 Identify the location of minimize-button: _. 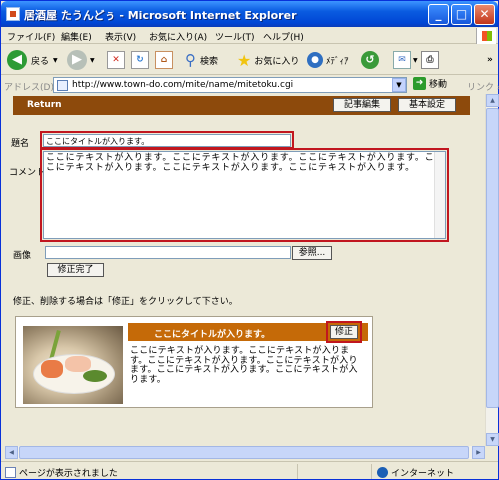
(438, 14).